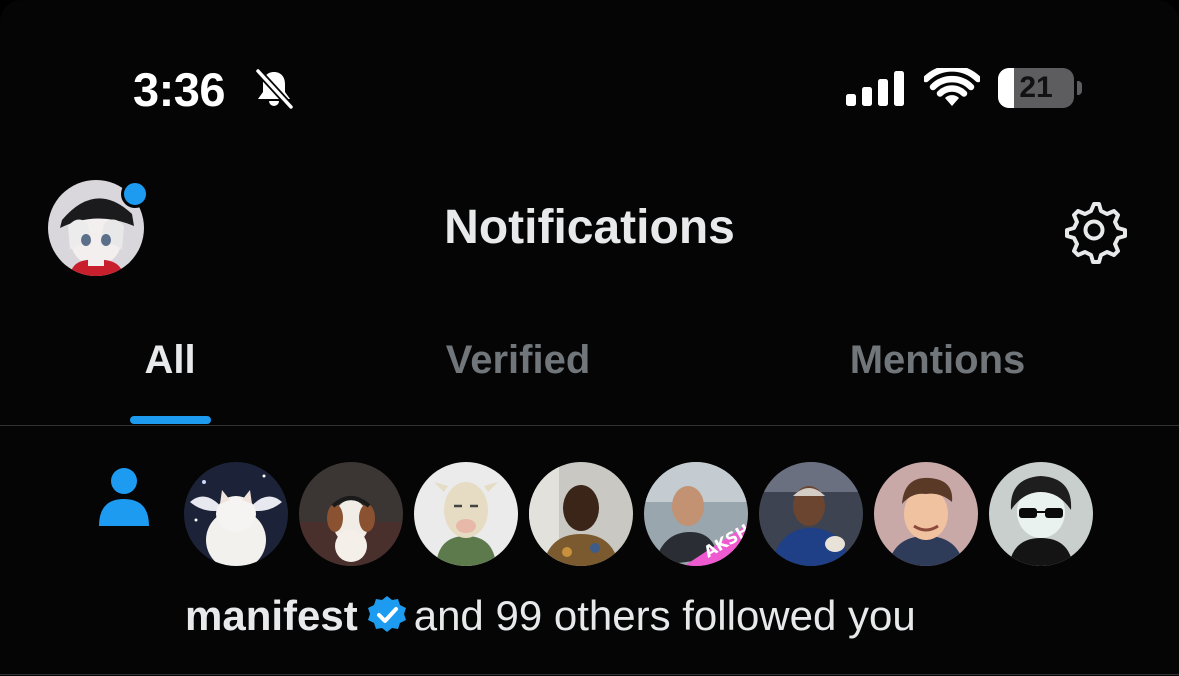 The height and width of the screenshot is (676, 1179). I want to click on tab-all: All, so click(170, 360).